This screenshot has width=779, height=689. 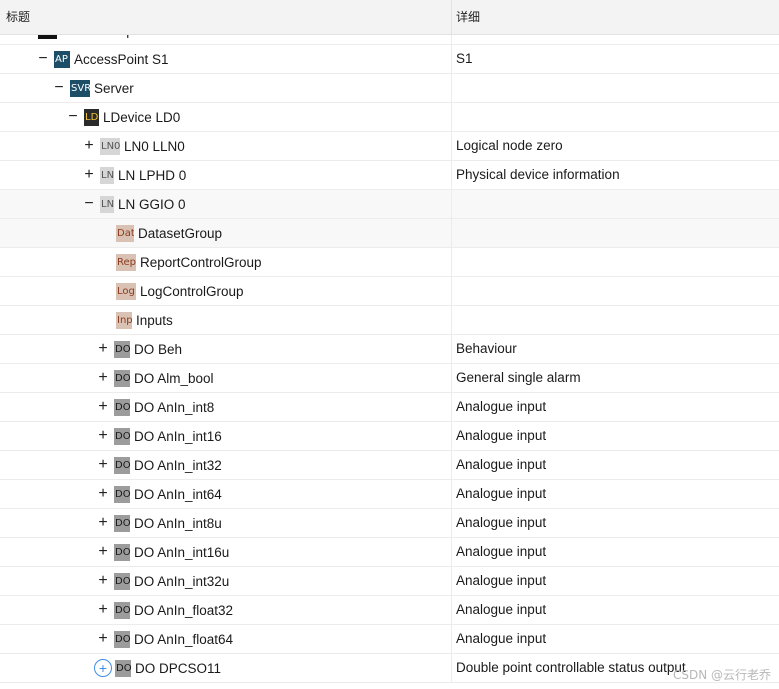 I want to click on tree-row-ggio: − LN LN GGIO 0, so click(x=389, y=204).